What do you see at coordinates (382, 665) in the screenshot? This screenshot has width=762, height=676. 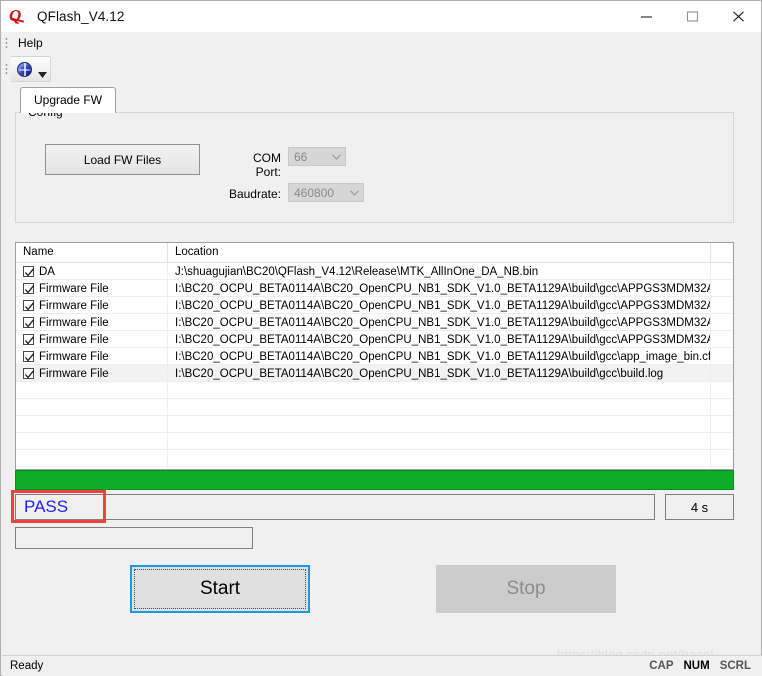 I see `status-bar: Ready CAP NUM SCRL` at bounding box center [382, 665].